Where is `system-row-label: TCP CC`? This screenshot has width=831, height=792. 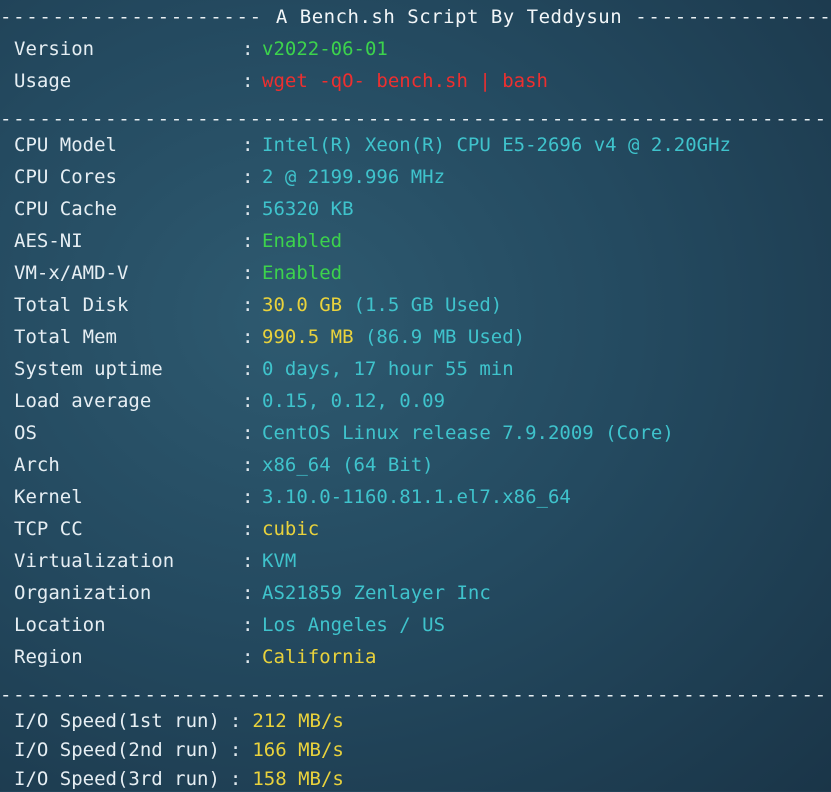
system-row-label: TCP CC is located at coordinates (48, 529).